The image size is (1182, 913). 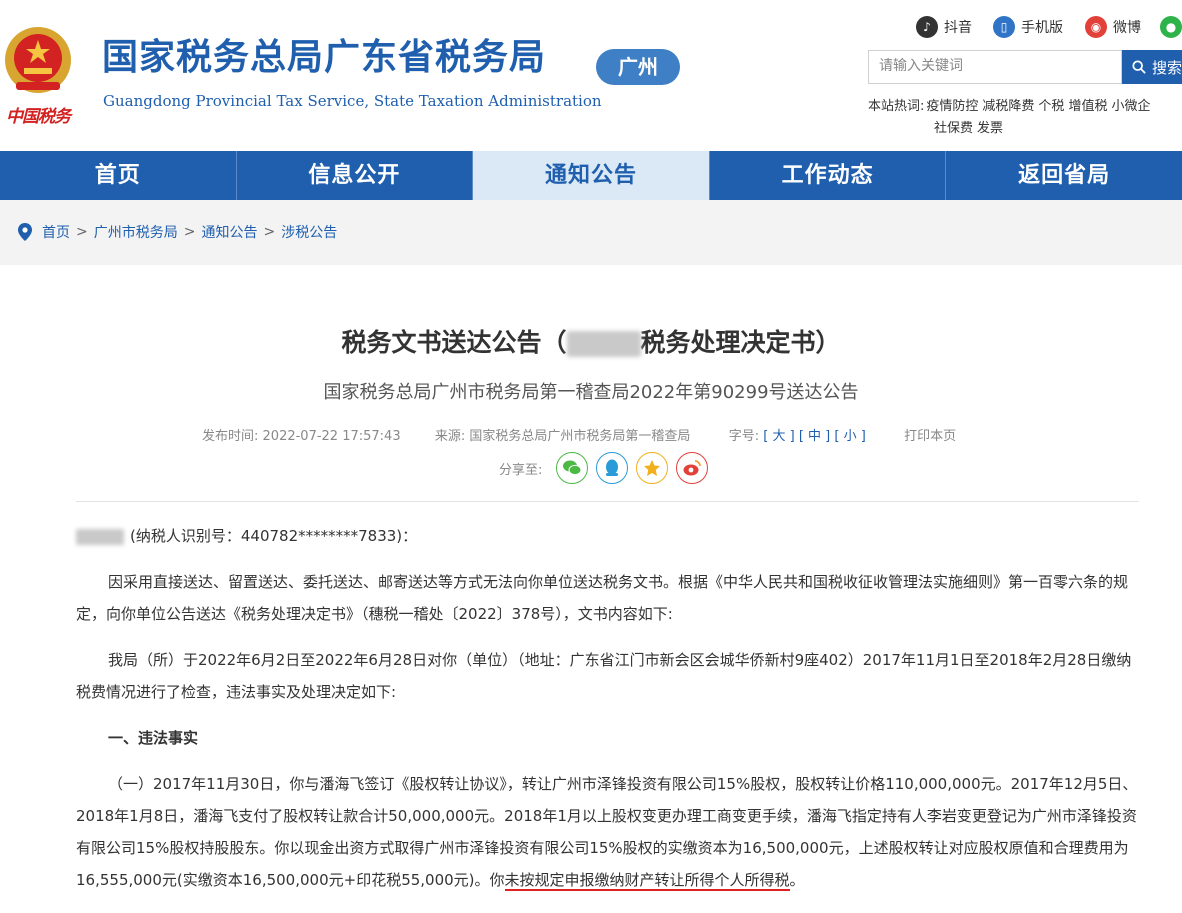 I want to click on search-box, so click(x=995, y=67).